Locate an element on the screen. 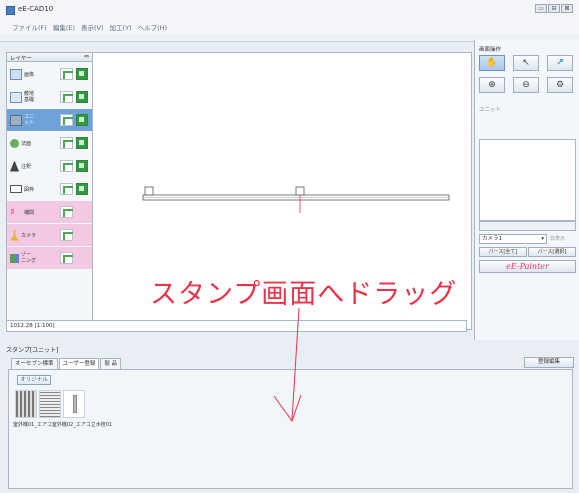 The image size is (579, 493). drag-arrow-head-icon is located at coordinates (287, 408).